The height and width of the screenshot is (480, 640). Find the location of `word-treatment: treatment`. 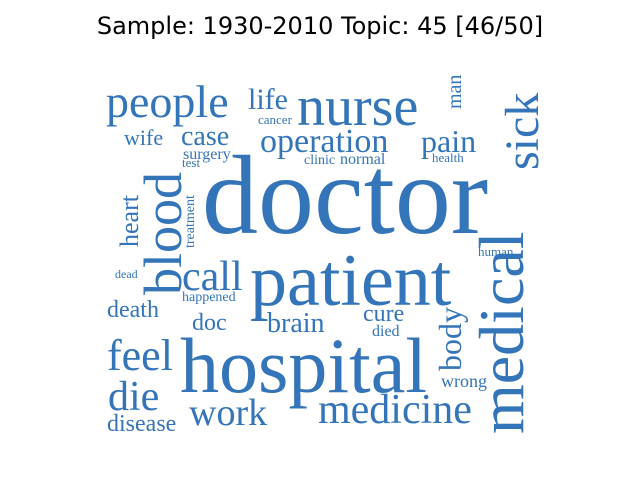

word-treatment: treatment is located at coordinates (190, 221).